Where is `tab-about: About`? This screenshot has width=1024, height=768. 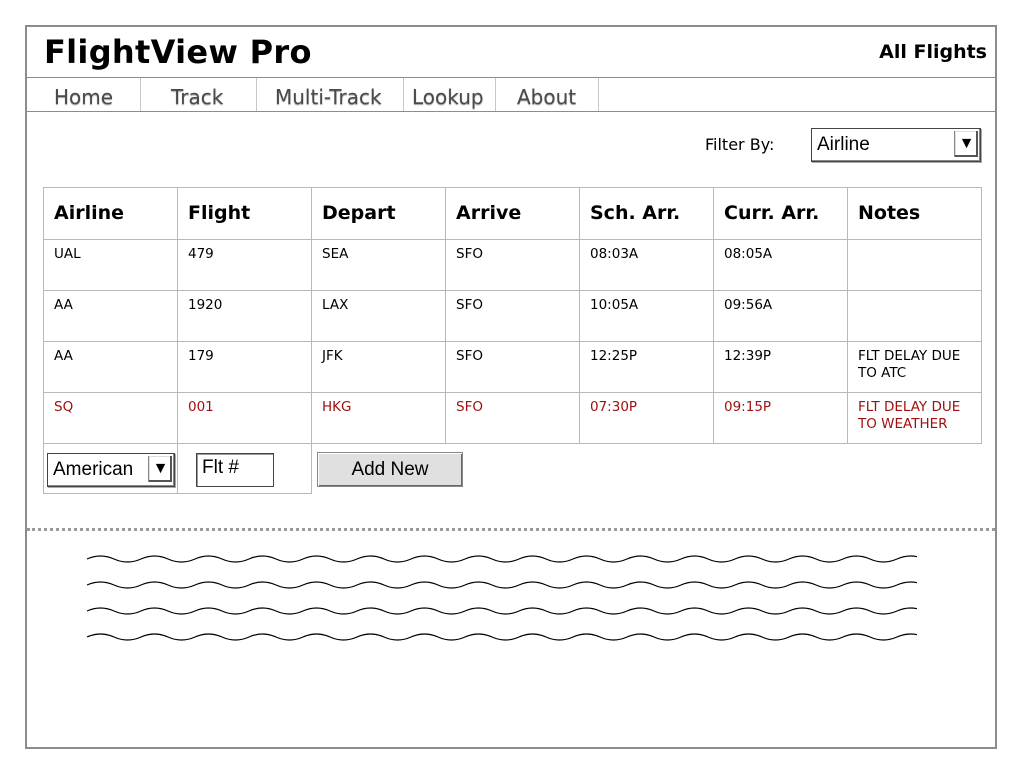
tab-about: About is located at coordinates (547, 94).